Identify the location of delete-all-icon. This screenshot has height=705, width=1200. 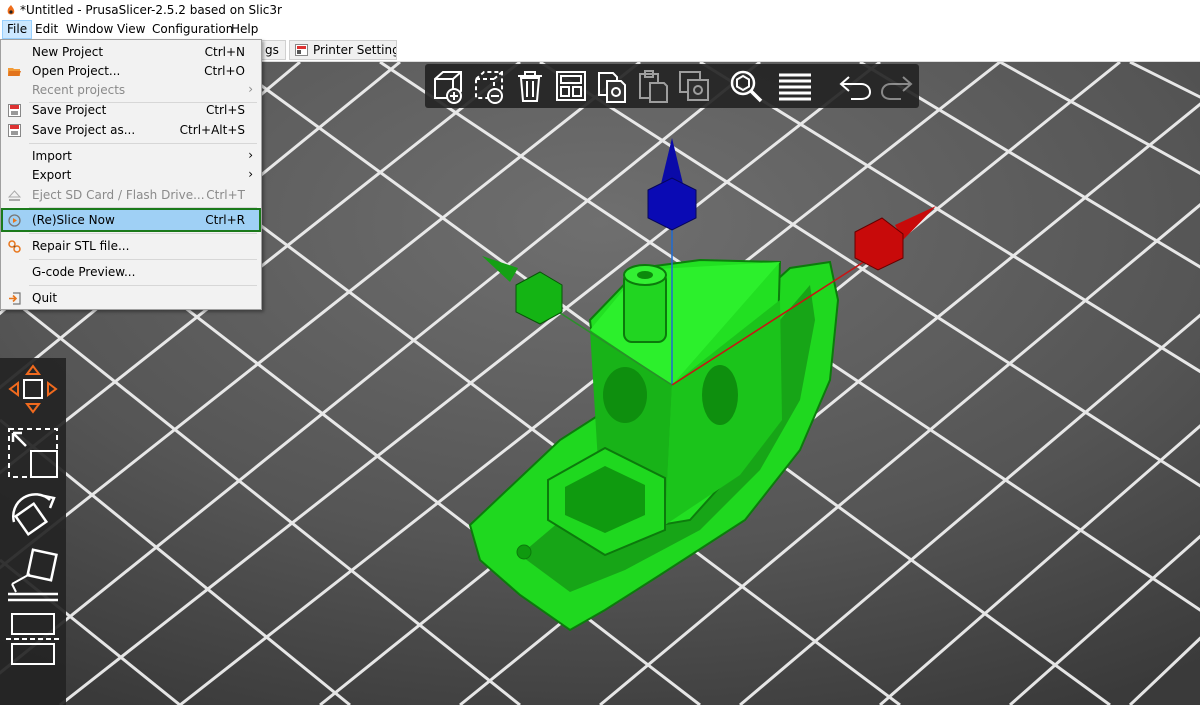
(530, 86).